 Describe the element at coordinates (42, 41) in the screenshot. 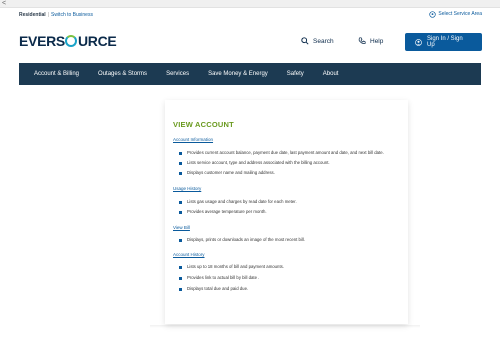

I see `logo-text-part1: EVERS` at that location.